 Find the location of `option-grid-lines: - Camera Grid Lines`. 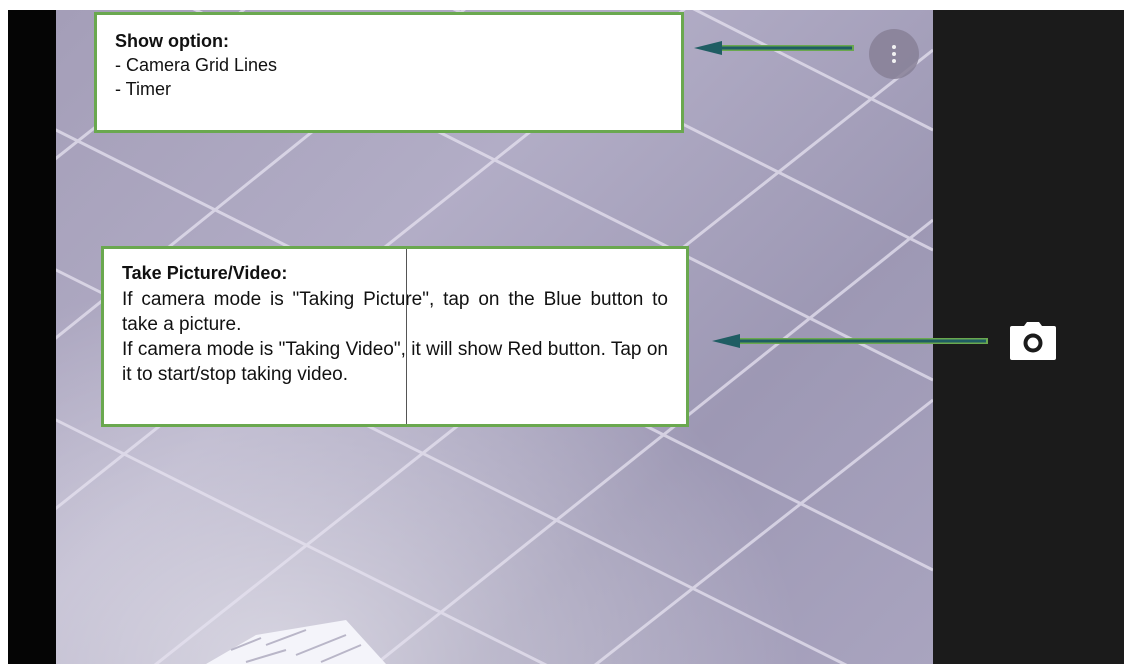

option-grid-lines: - Camera Grid Lines is located at coordinates (196, 65).